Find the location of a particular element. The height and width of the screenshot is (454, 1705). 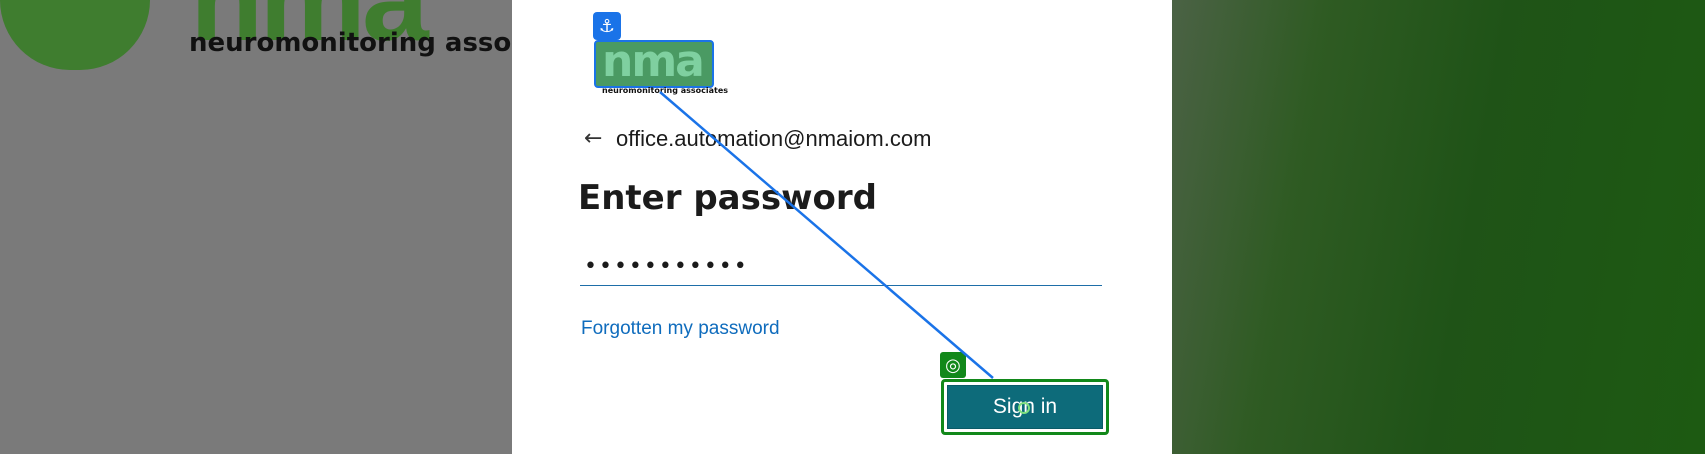

page-title: Enter password is located at coordinates (727, 198).